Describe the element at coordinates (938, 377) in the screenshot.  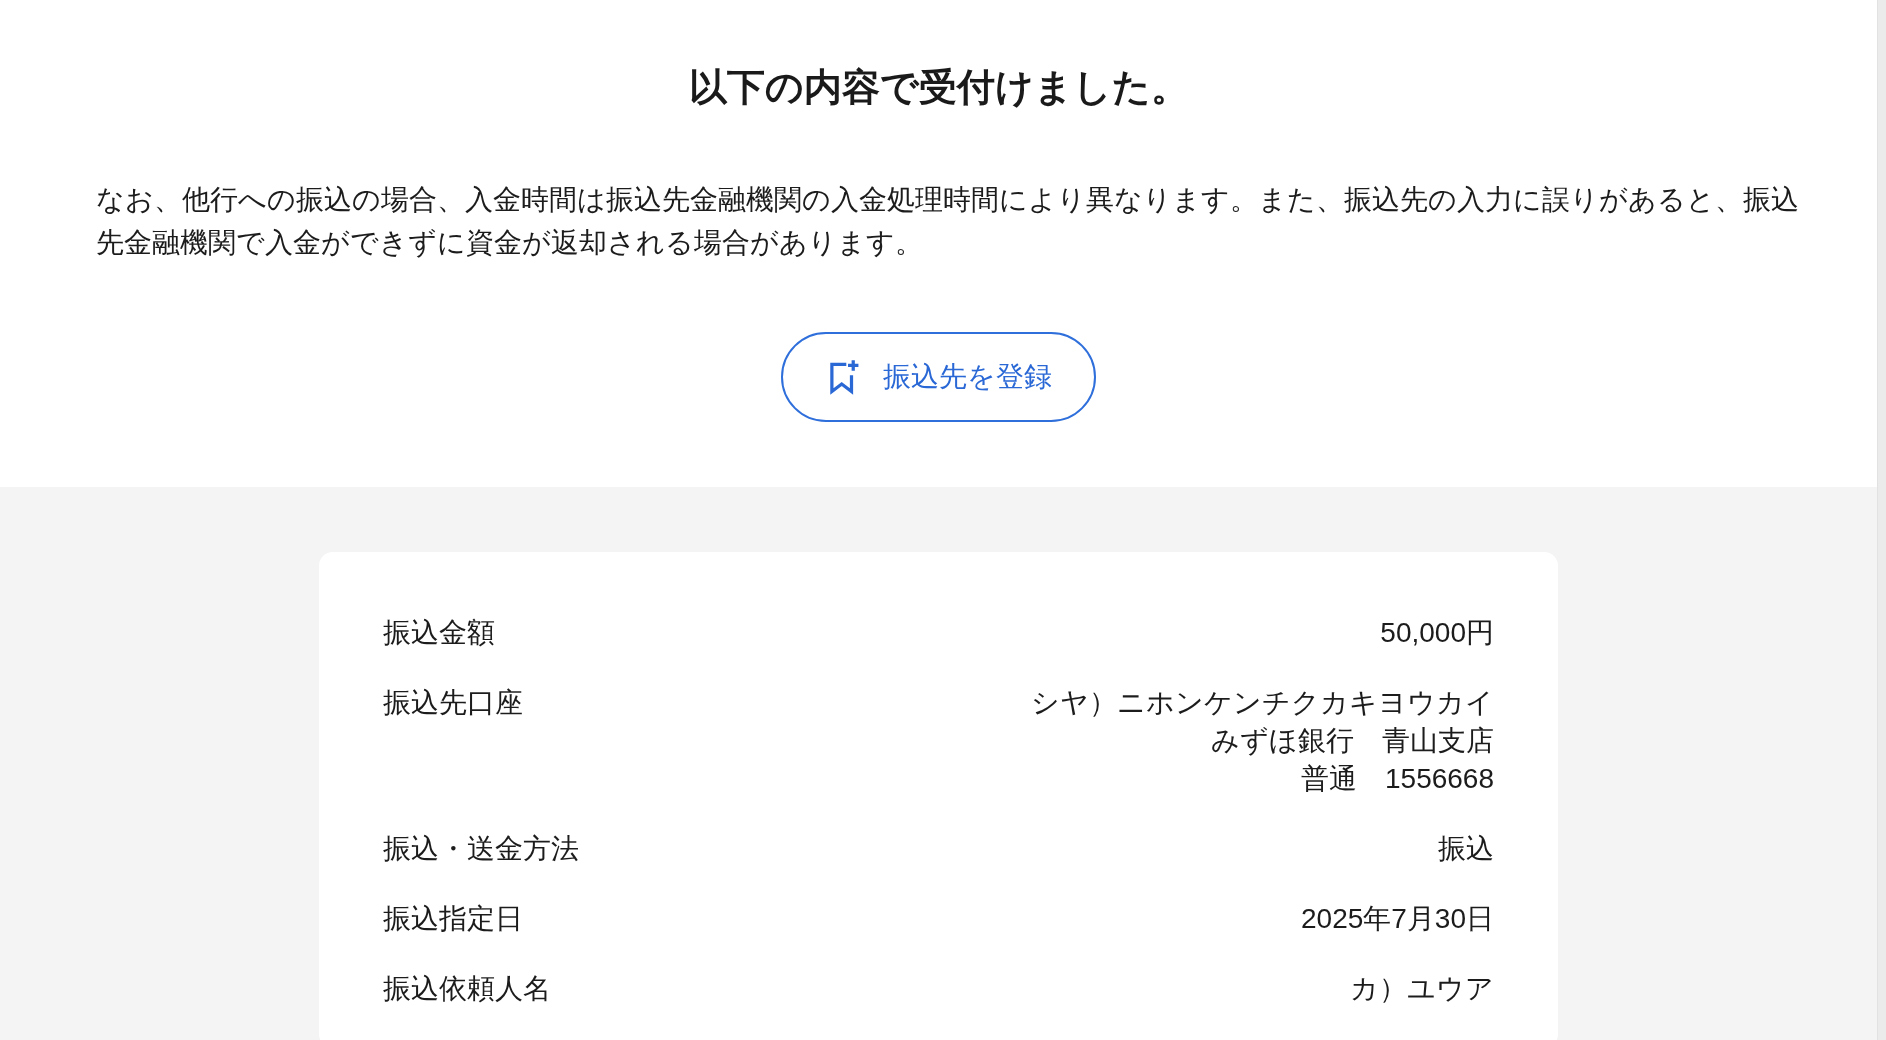
I see `register-payee-button: 振込先を登録` at that location.